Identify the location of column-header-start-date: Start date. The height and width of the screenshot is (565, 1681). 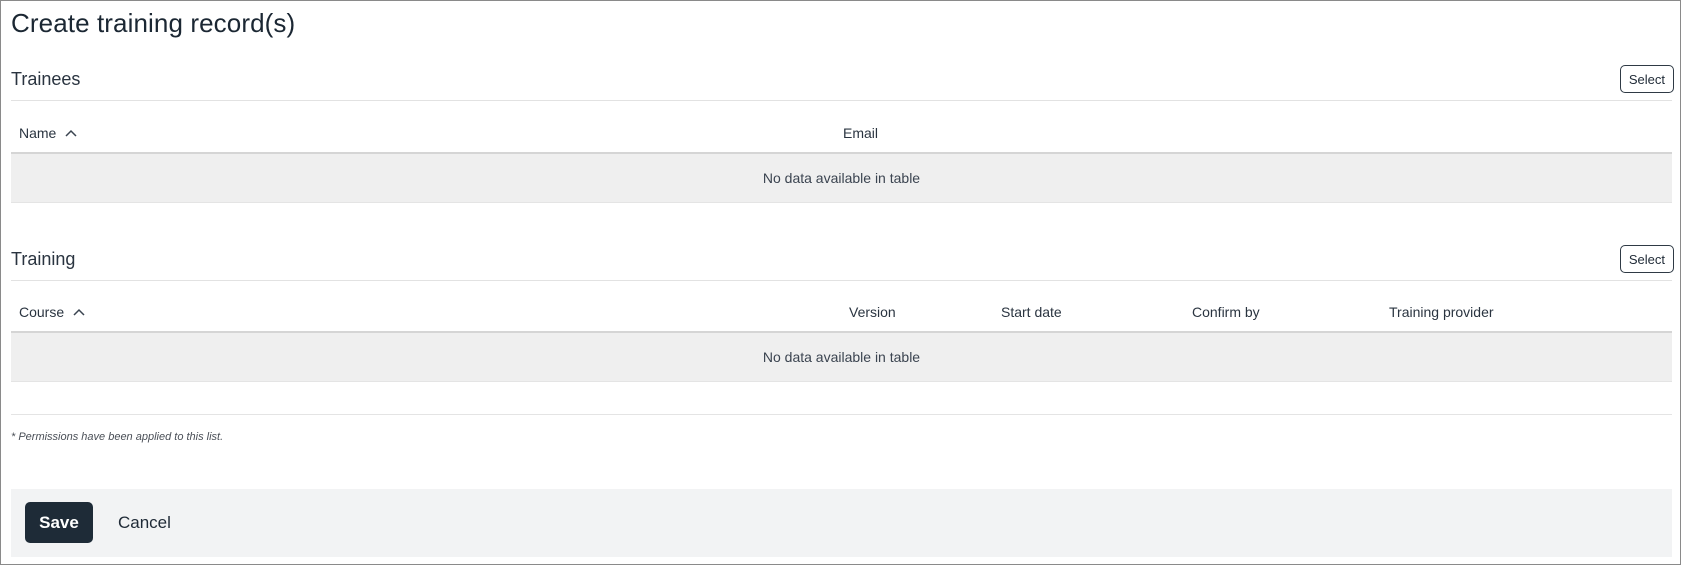
(1031, 312).